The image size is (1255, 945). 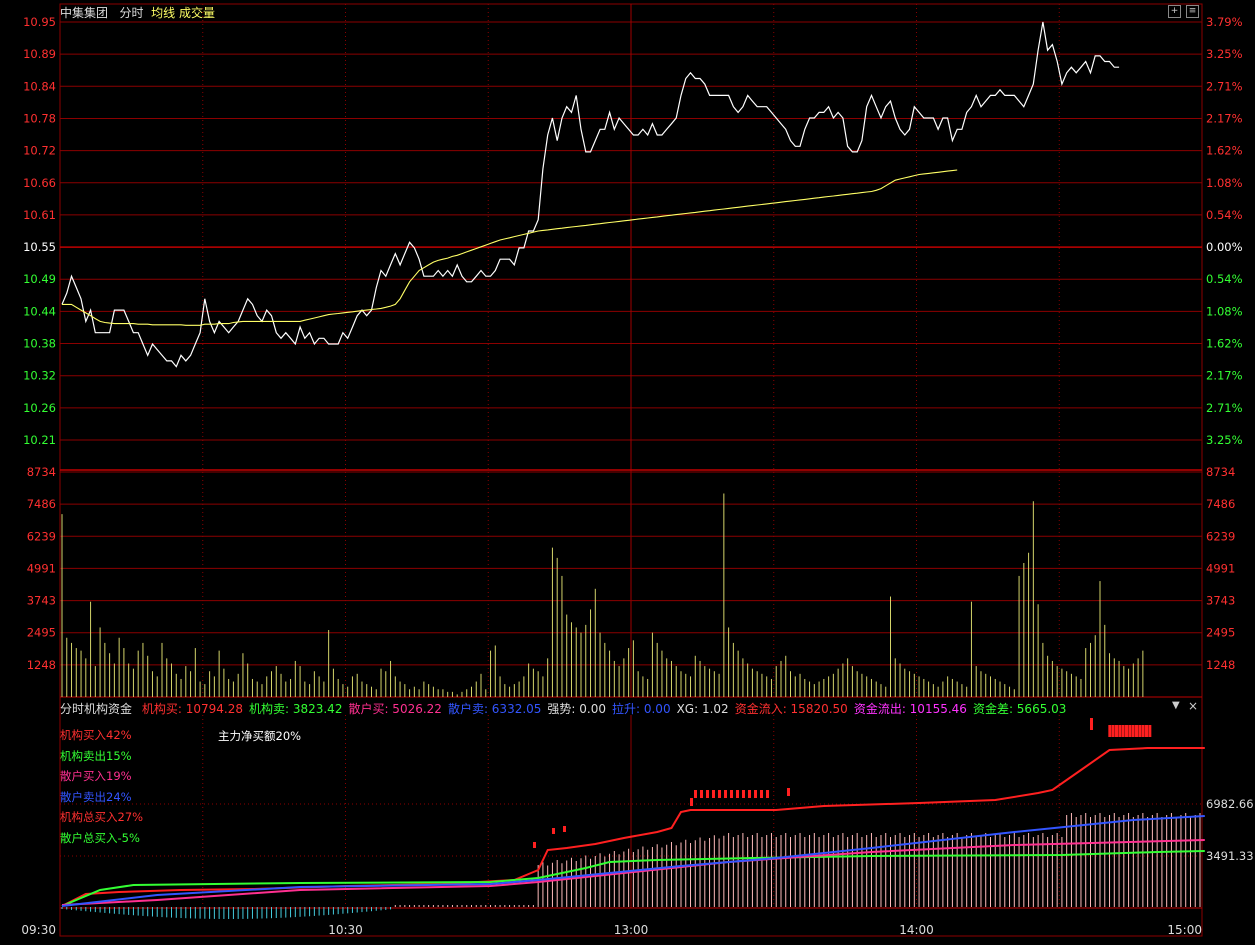 What do you see at coordinates (1220, 472) in the screenshot?
I see `volume-tick-label-right: 8734` at bounding box center [1220, 472].